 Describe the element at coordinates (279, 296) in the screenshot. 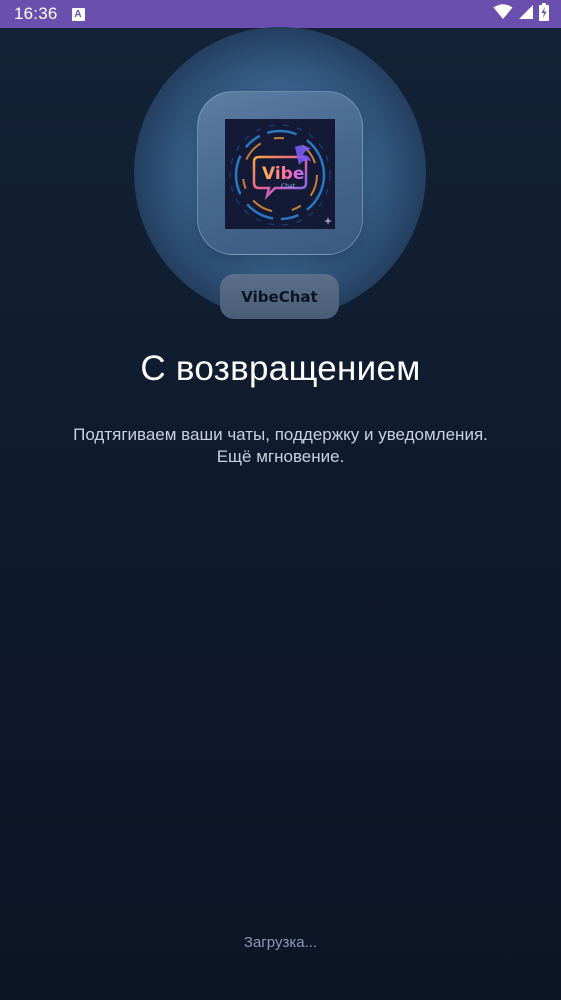

I see `app-name-badge: VibeChat` at that location.